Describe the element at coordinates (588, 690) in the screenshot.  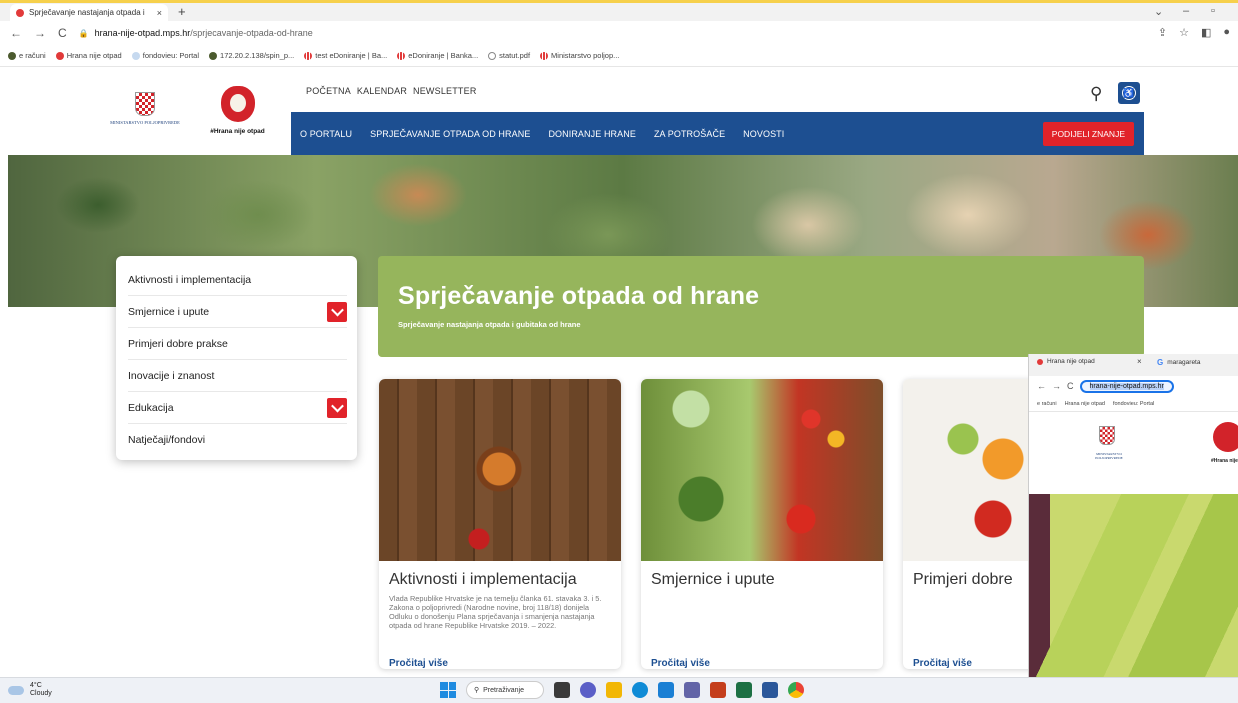
I see `chat-icon` at that location.